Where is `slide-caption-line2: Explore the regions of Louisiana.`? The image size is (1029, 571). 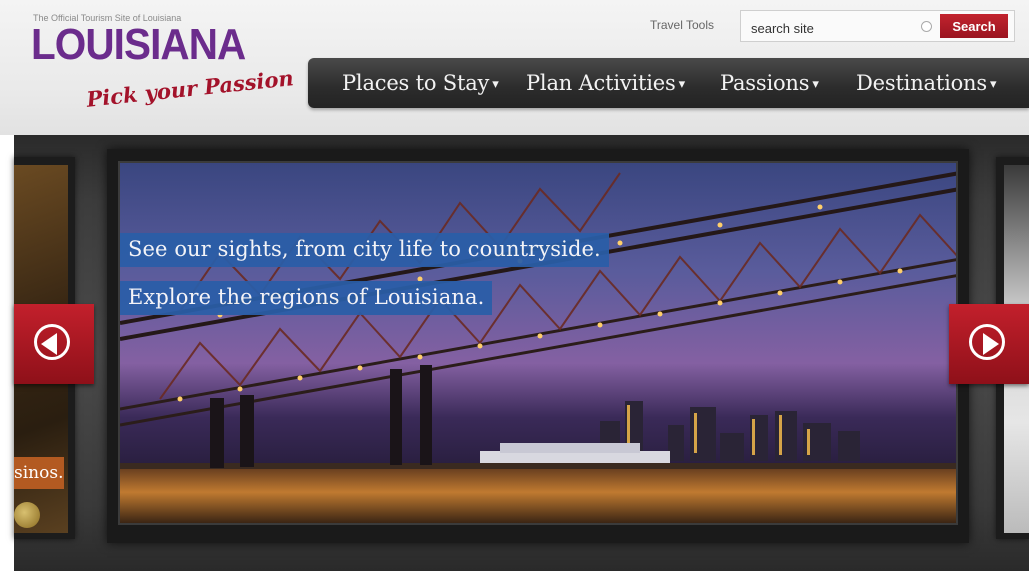 slide-caption-line2: Explore the regions of Louisiana. is located at coordinates (306, 298).